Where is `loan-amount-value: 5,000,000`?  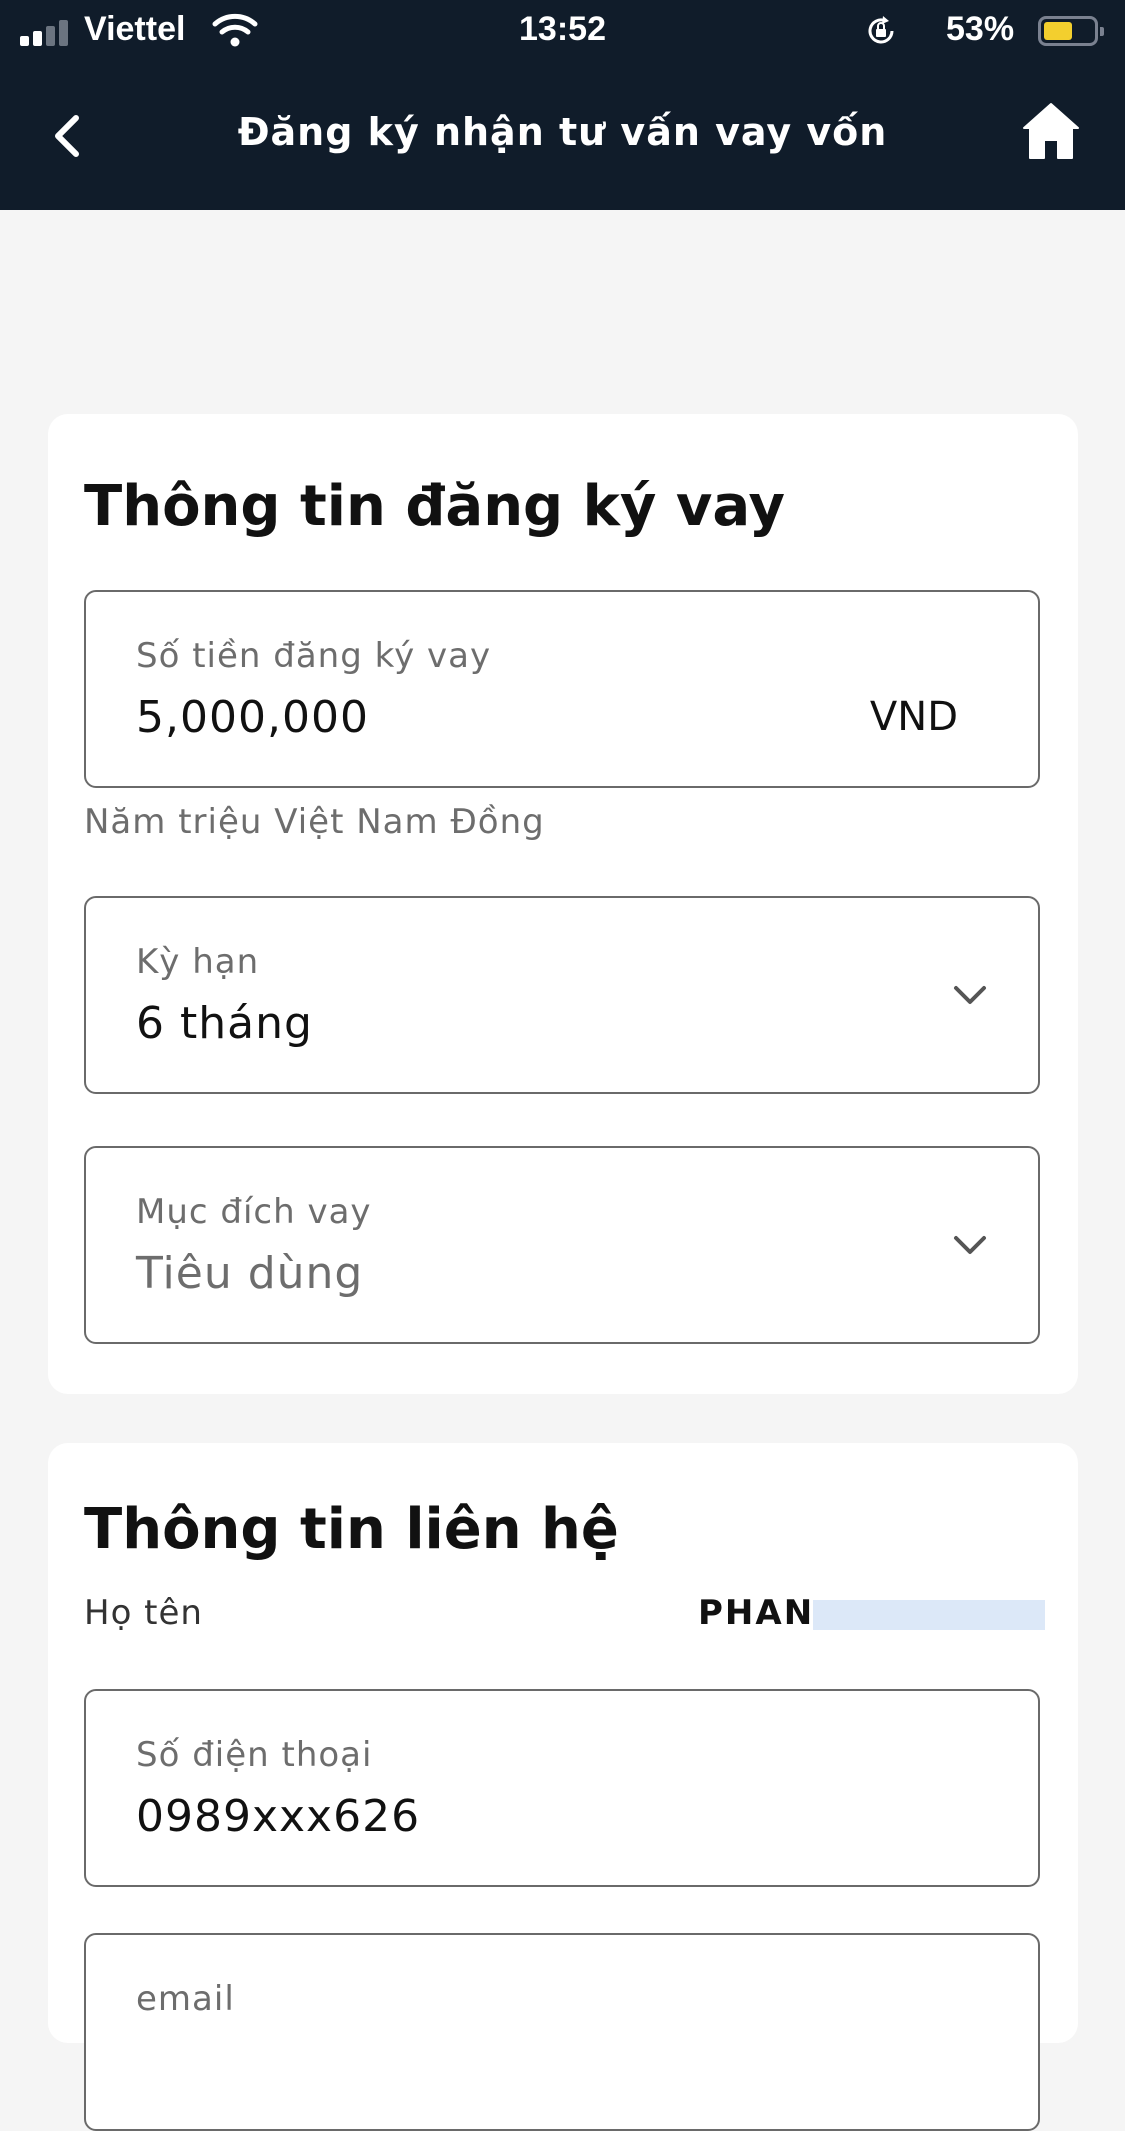 loan-amount-value: 5,000,000 is located at coordinates (252, 717).